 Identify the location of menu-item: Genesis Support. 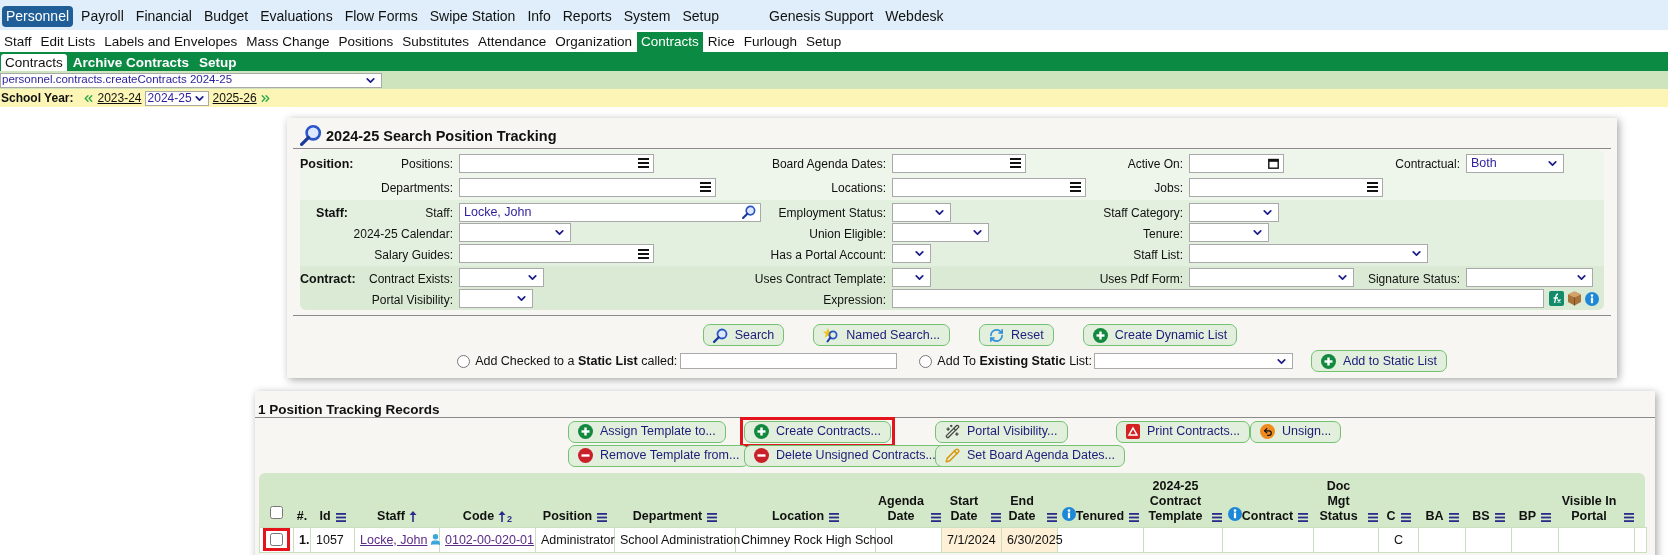
(821, 16).